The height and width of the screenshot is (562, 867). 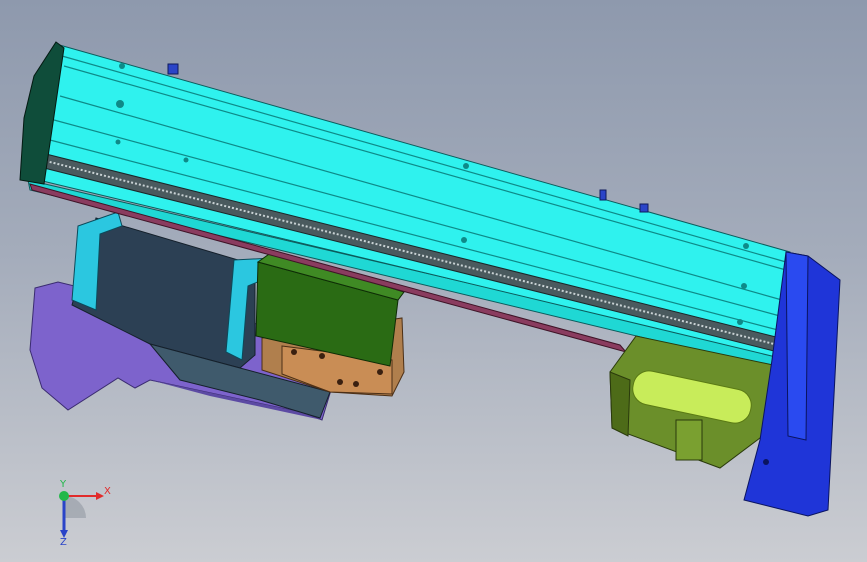 What do you see at coordinates (100, 496) in the screenshot?
I see `x-axis-arrowhead` at bounding box center [100, 496].